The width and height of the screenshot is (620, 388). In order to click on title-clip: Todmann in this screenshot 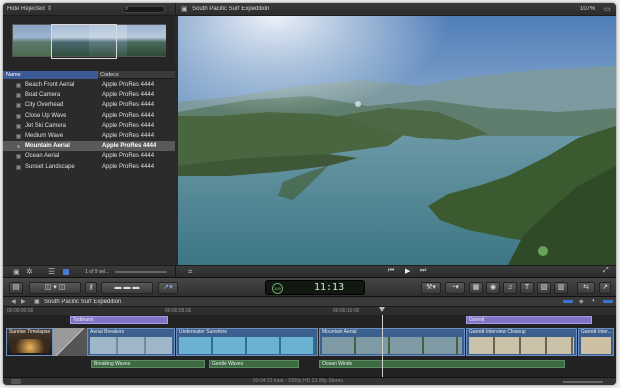, I will do `click(119, 320)`.